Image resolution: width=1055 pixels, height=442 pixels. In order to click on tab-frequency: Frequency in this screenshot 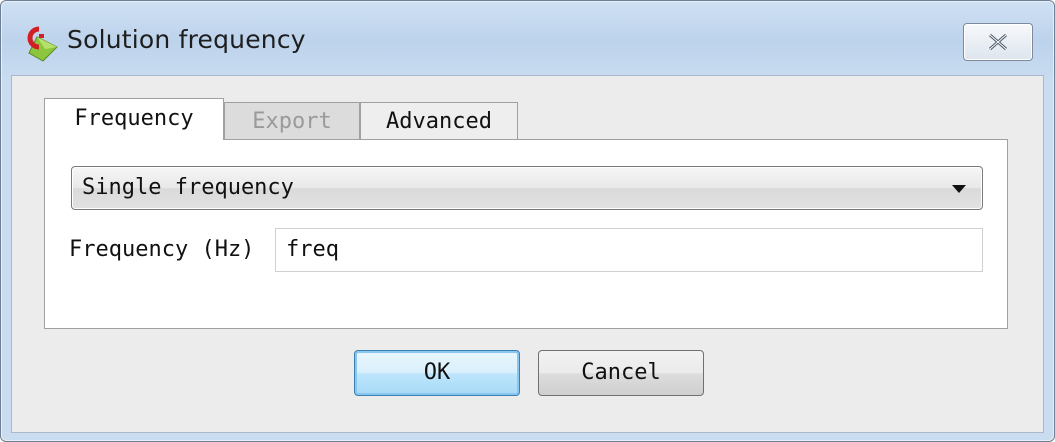, I will do `click(134, 119)`.